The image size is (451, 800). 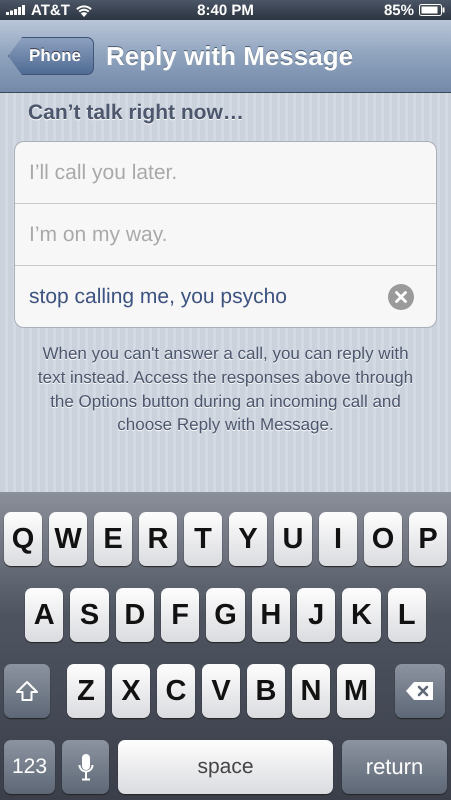 I want to click on letter-key: A, so click(x=44, y=615).